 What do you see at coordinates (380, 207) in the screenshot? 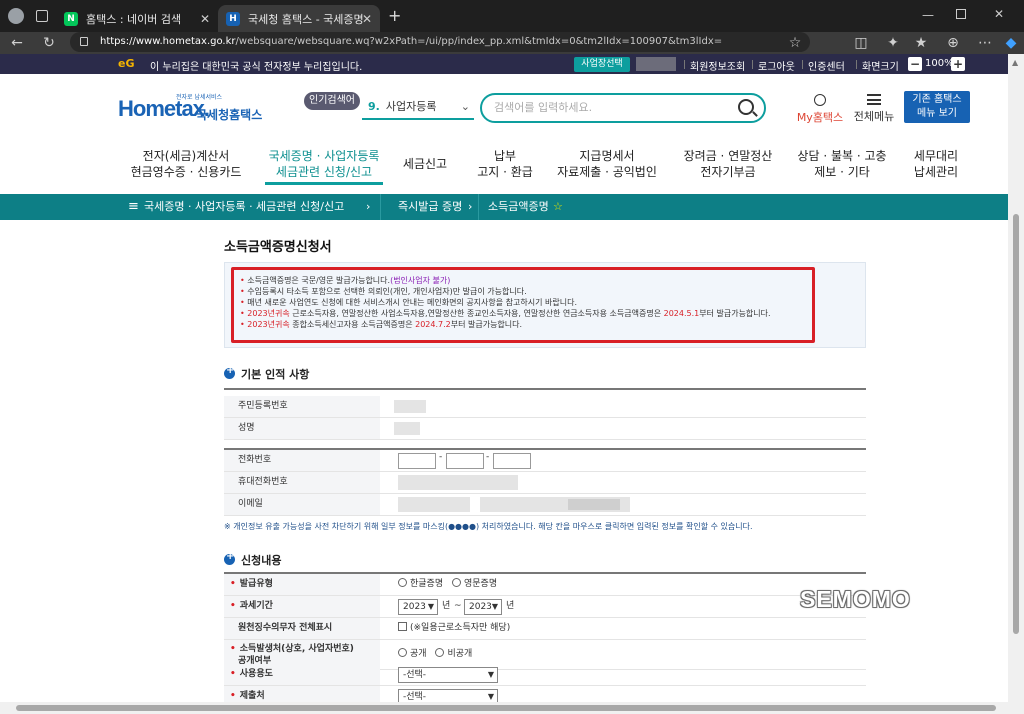
I see `separator` at bounding box center [380, 207].